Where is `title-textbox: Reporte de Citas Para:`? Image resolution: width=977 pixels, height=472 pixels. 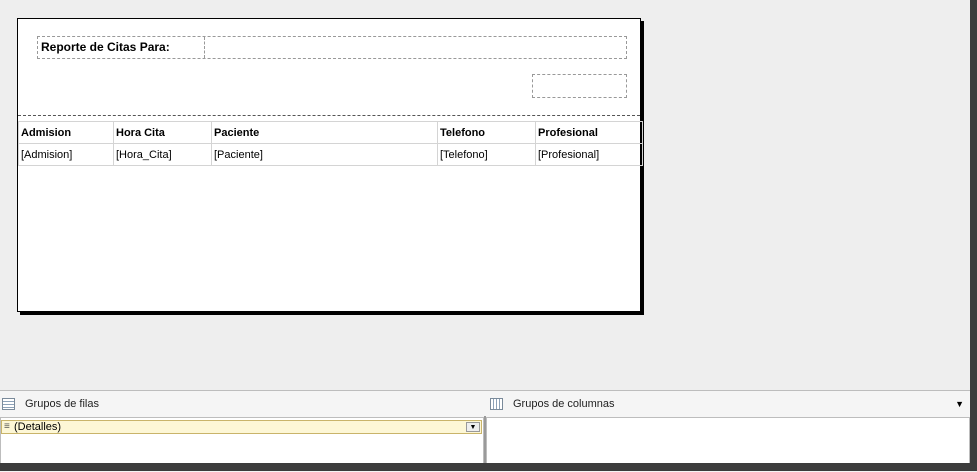 title-textbox: Reporte de Citas Para: is located at coordinates (332, 47).